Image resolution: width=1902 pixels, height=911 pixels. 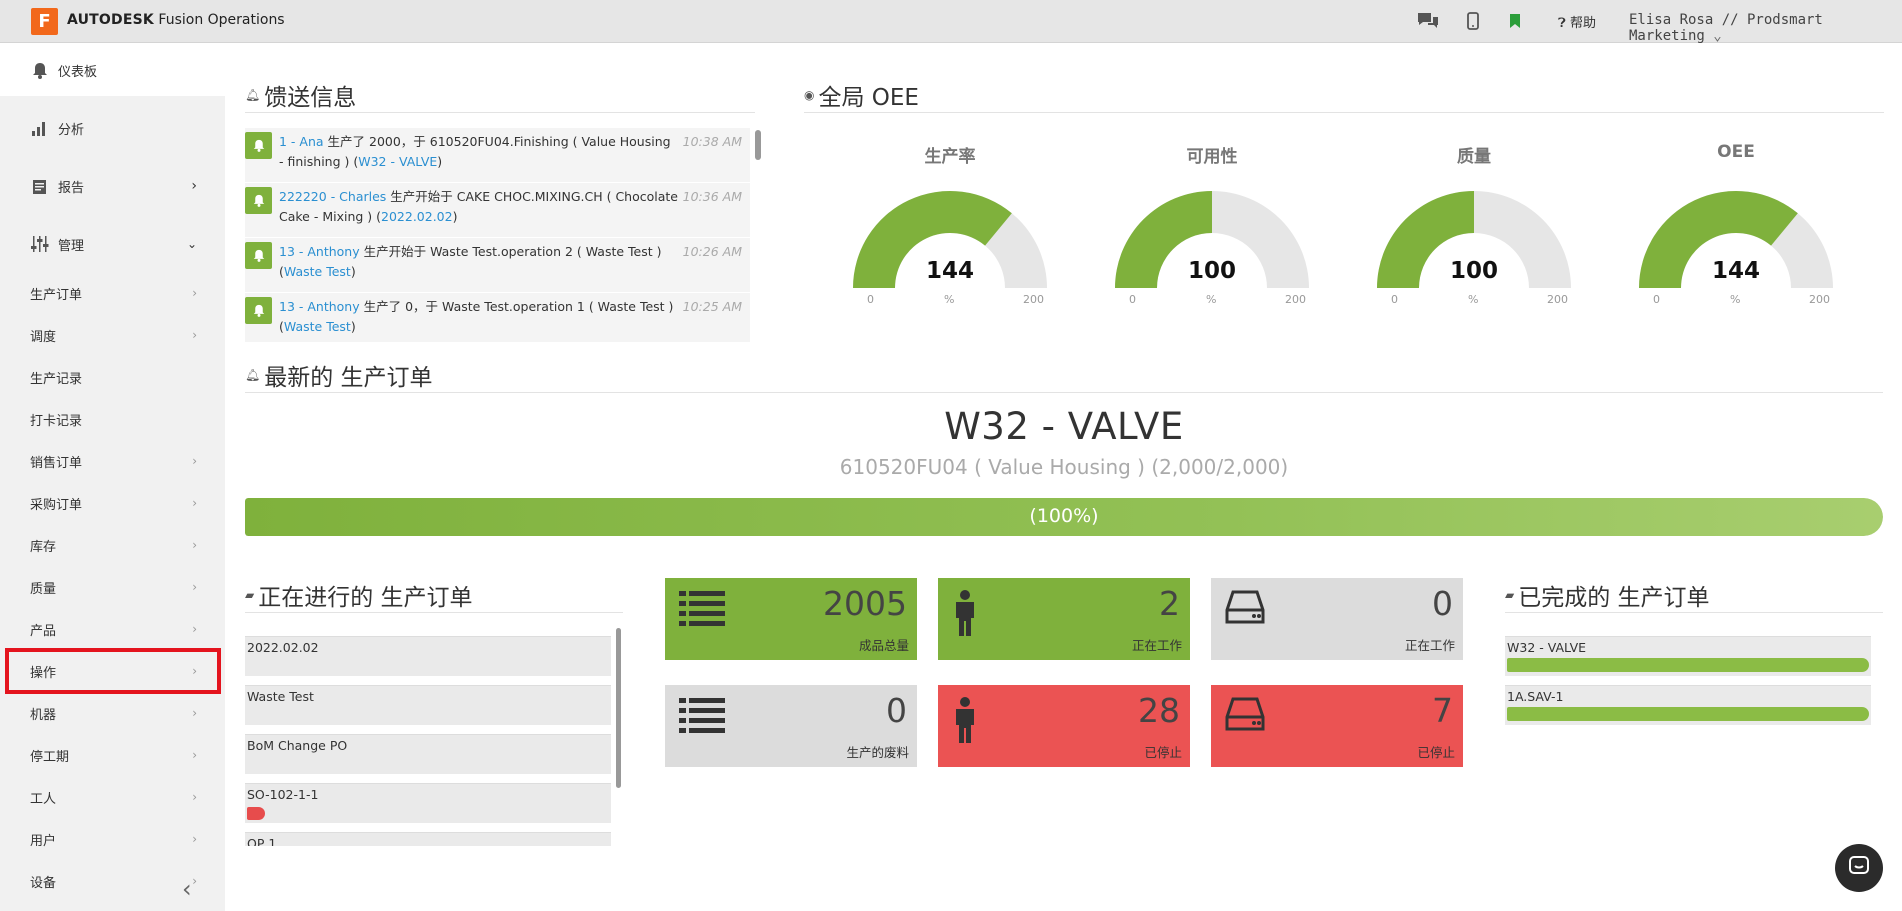 What do you see at coordinates (1688, 656) in the screenshot?
I see `list-item: W32 - VALVE` at bounding box center [1688, 656].